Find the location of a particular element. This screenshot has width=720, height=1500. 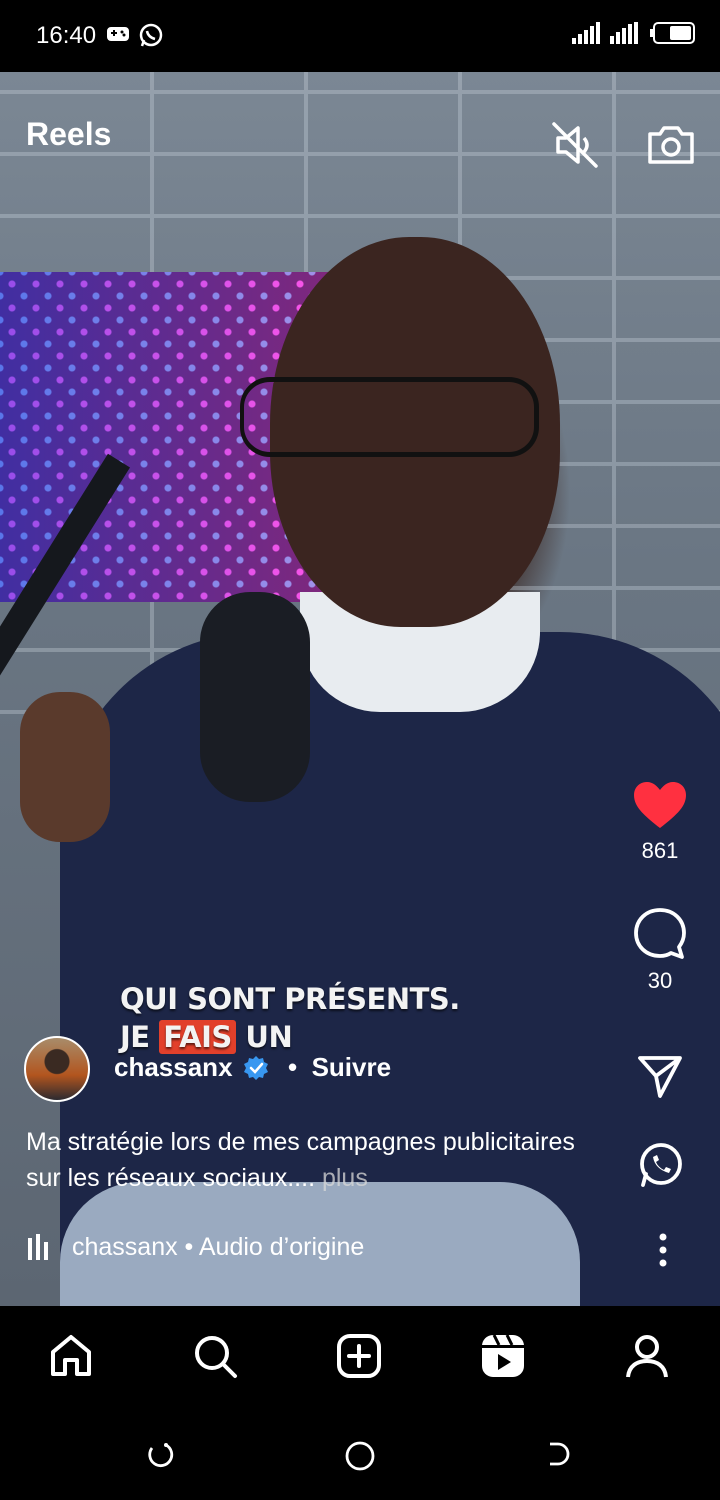

audio-bars-icon is located at coordinates (38, 1247).